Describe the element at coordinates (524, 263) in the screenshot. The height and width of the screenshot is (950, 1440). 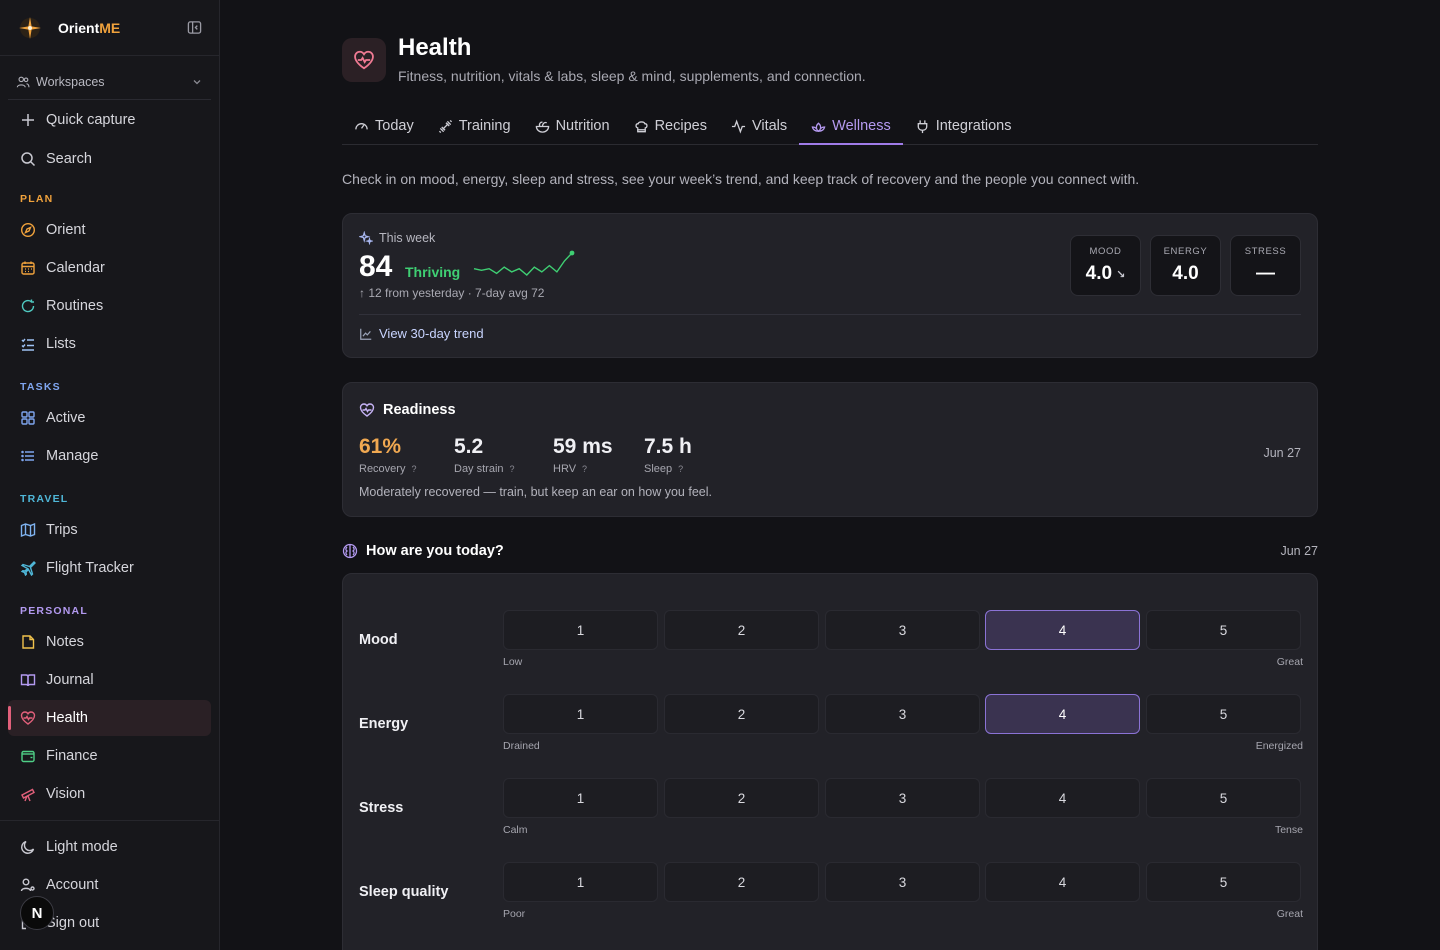
I see `week-sparkline` at that location.